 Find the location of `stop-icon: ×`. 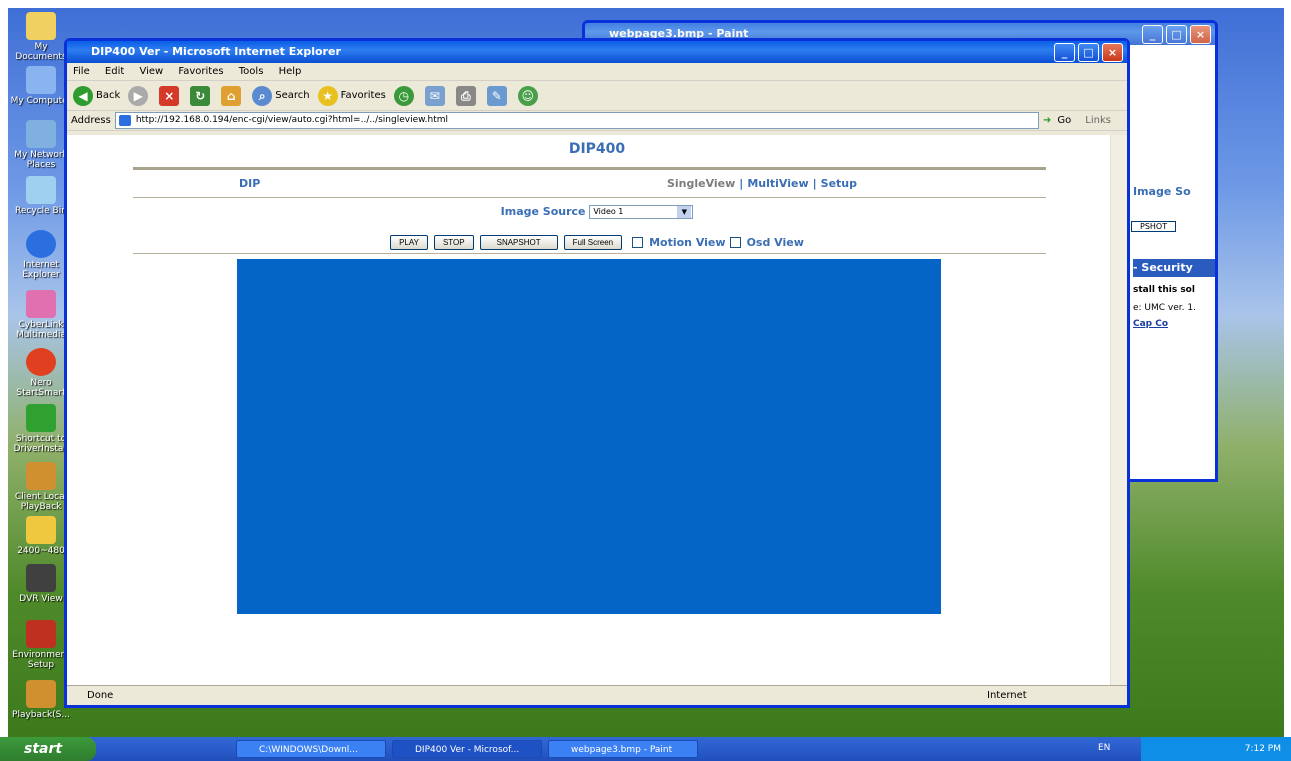

stop-icon: × is located at coordinates (169, 95).